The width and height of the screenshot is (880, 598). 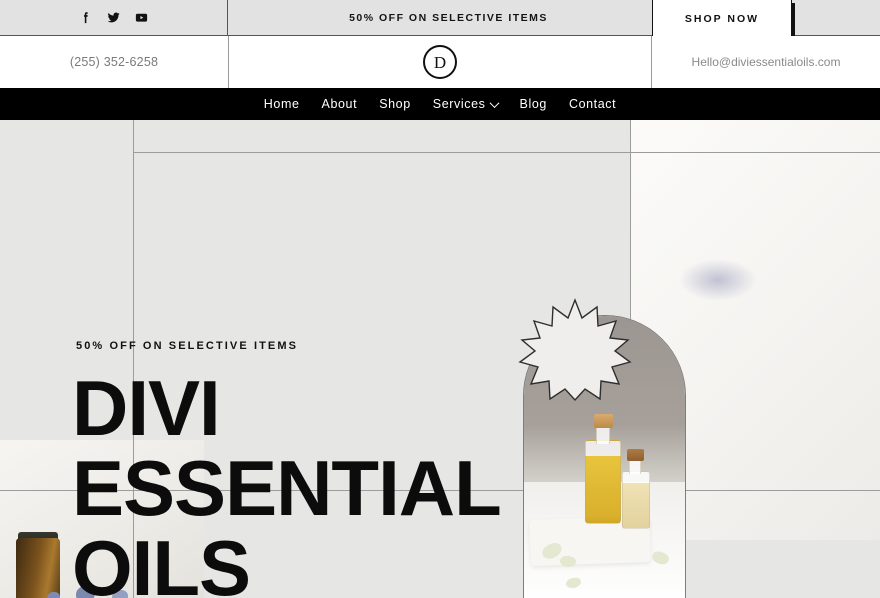 I want to click on facebook-icon, so click(x=85, y=17).